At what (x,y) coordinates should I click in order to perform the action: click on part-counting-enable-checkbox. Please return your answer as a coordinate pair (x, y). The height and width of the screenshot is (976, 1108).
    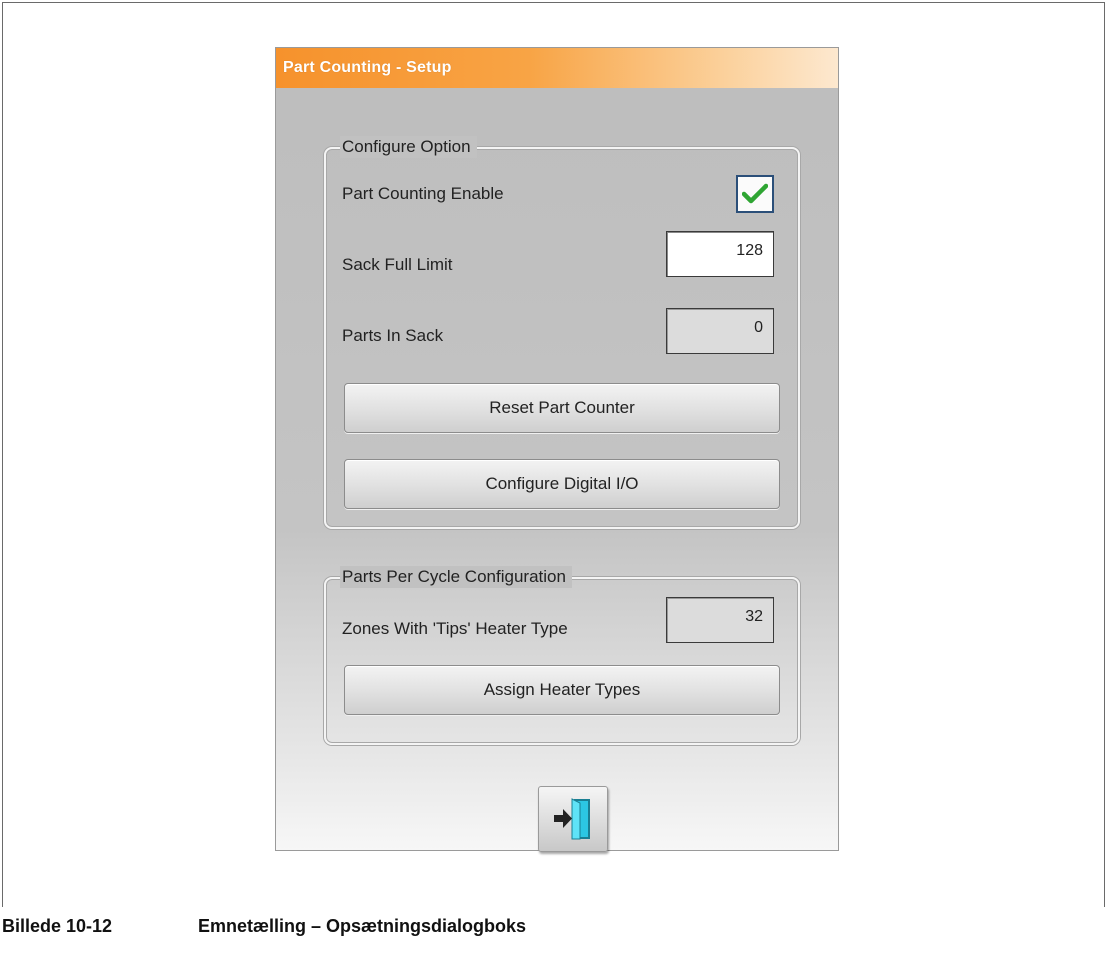
    Looking at the image, I should click on (755, 194).